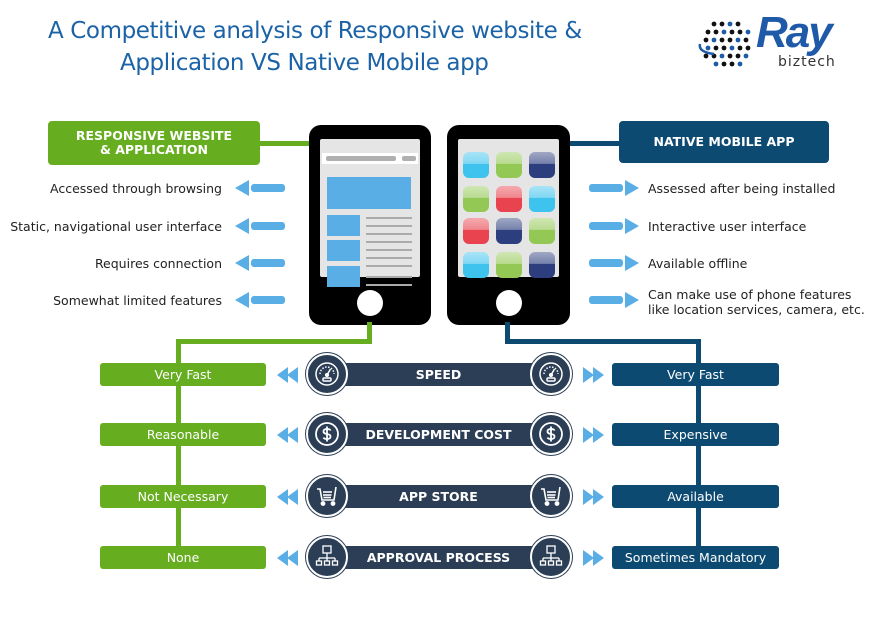  I want to click on raybiztech-logo: Ray biztech, so click(779, 40).